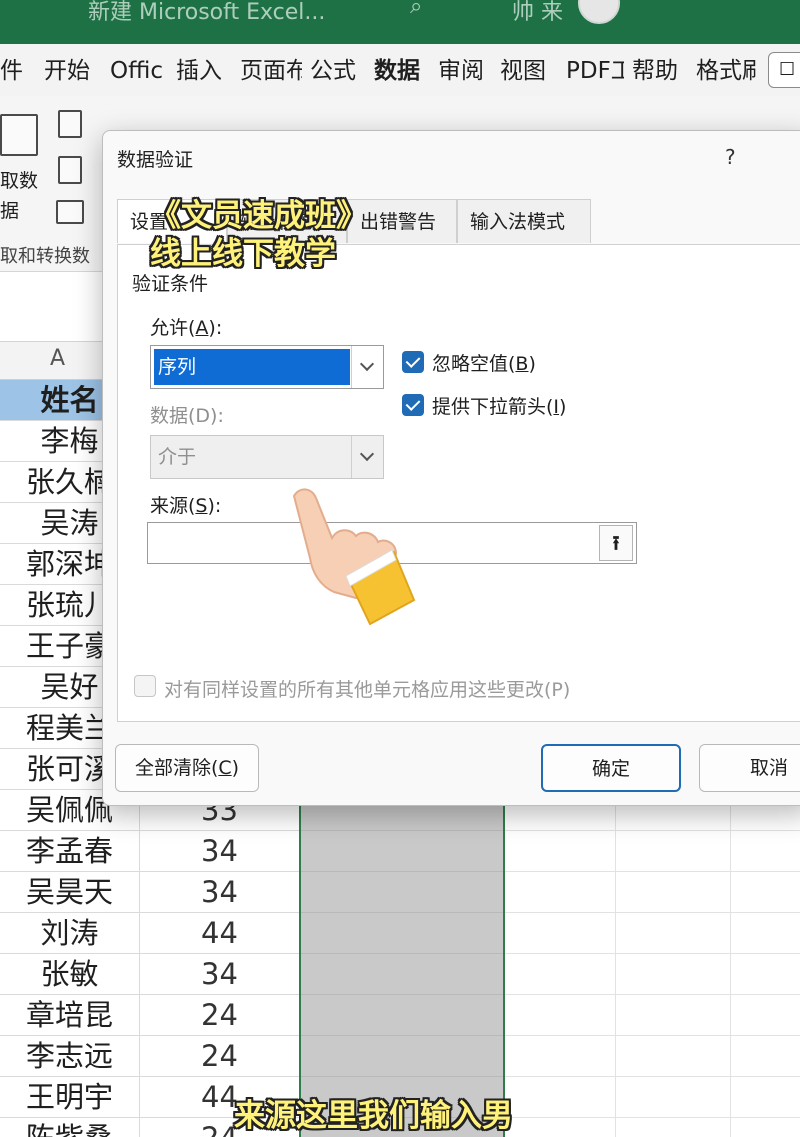 Image resolution: width=800 pixels, height=1137 pixels. Describe the element at coordinates (187, 416) in the screenshot. I see `data-label: 数据(D):` at that location.